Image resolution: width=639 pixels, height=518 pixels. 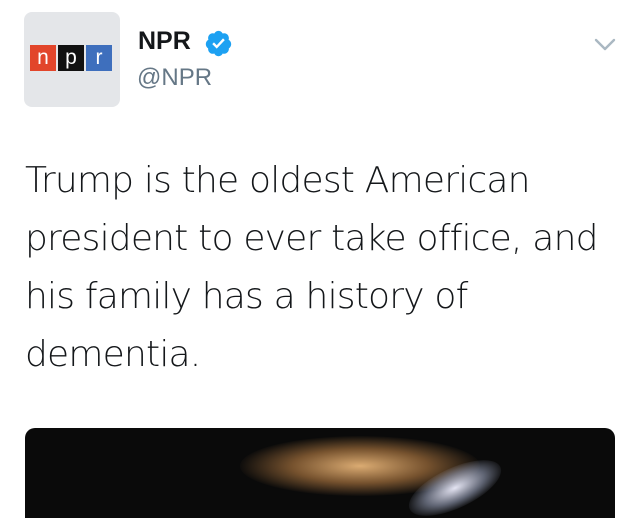 What do you see at coordinates (99, 58) in the screenshot?
I see `logo-letter-r: r` at bounding box center [99, 58].